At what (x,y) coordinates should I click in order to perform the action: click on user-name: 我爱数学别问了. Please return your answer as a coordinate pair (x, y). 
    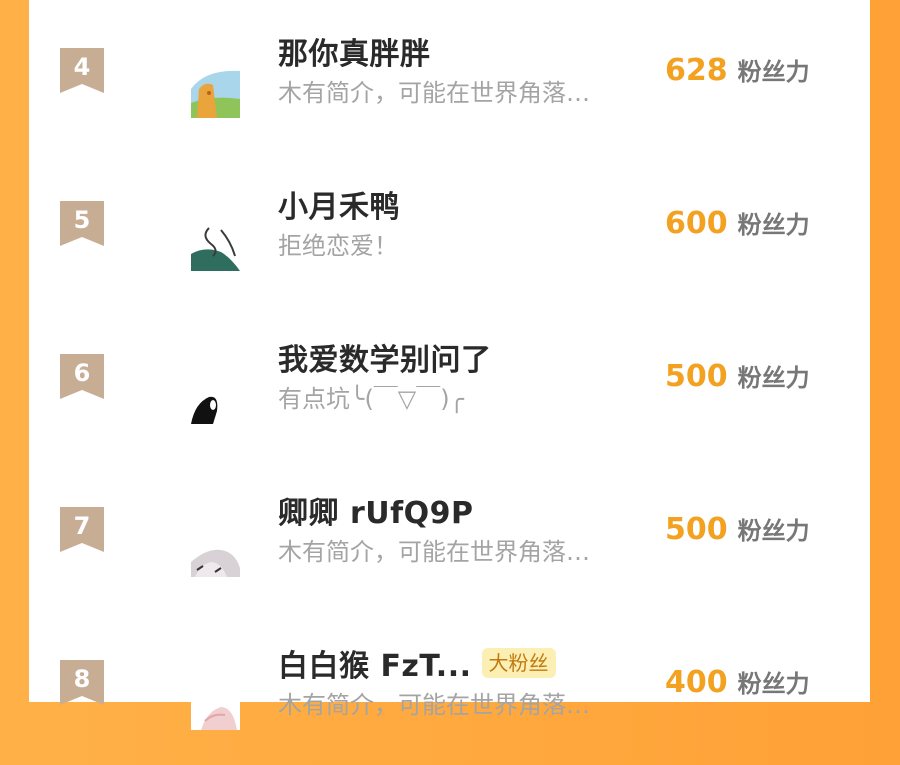
    Looking at the image, I should click on (385, 357).